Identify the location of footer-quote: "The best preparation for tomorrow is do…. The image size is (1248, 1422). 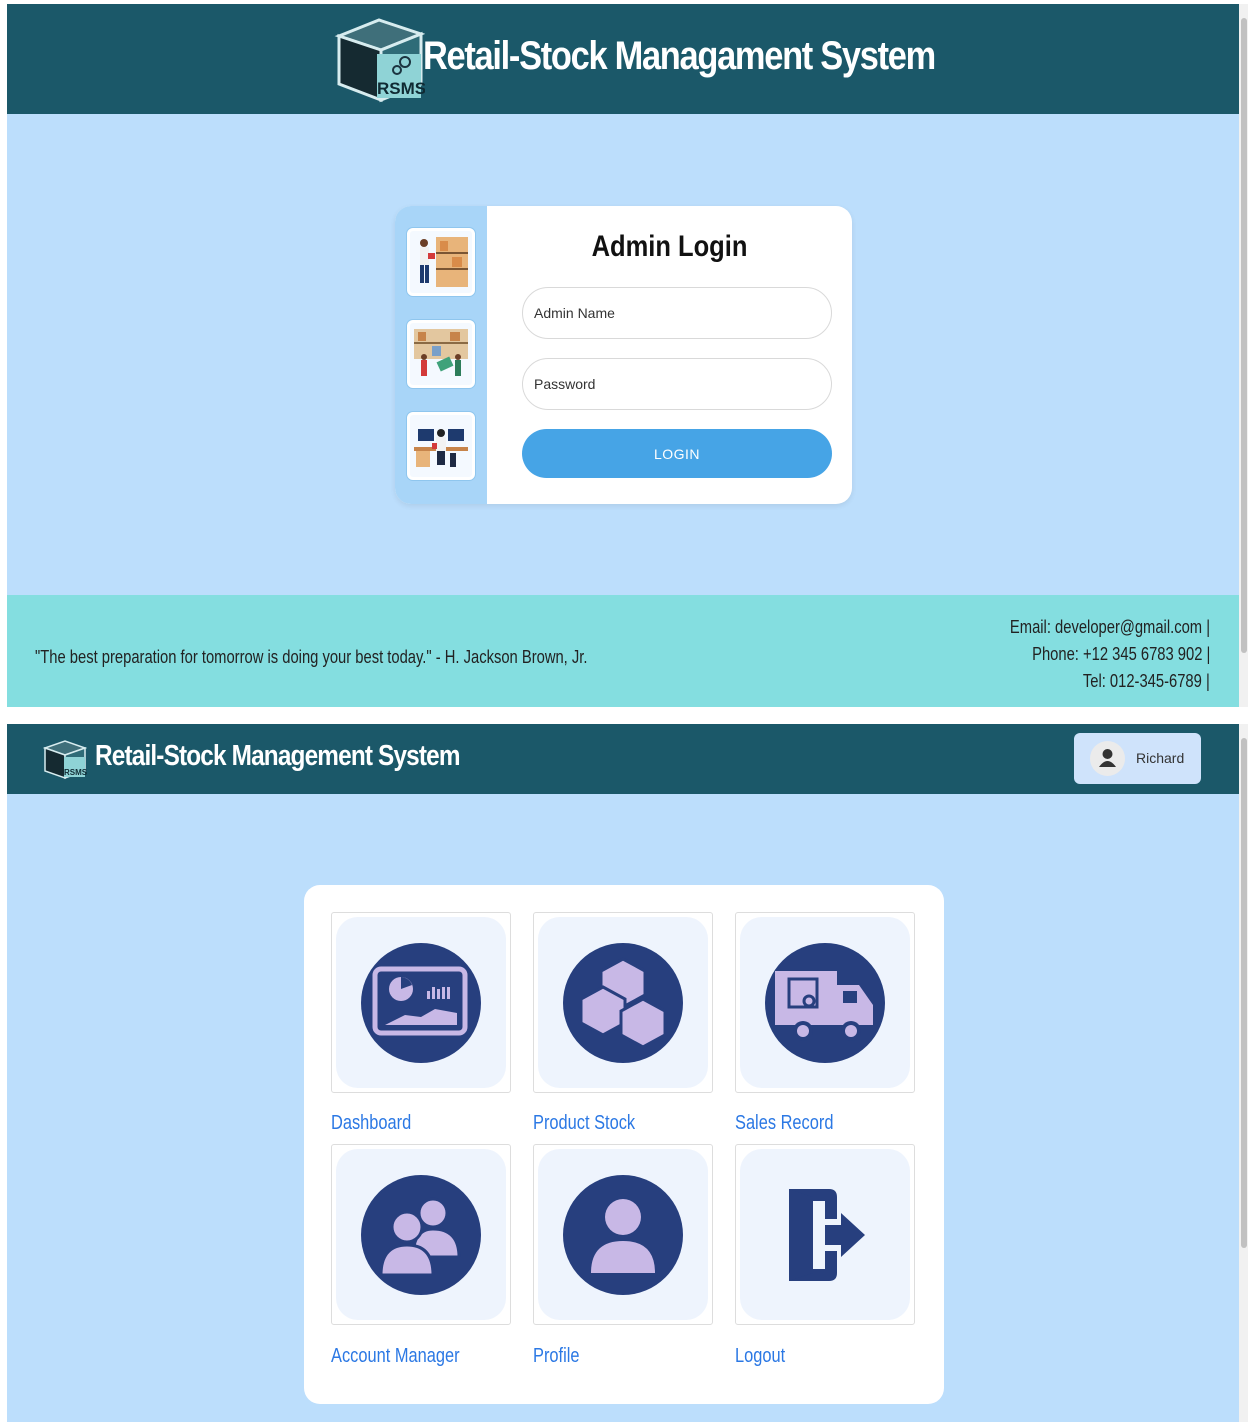
(311, 657).